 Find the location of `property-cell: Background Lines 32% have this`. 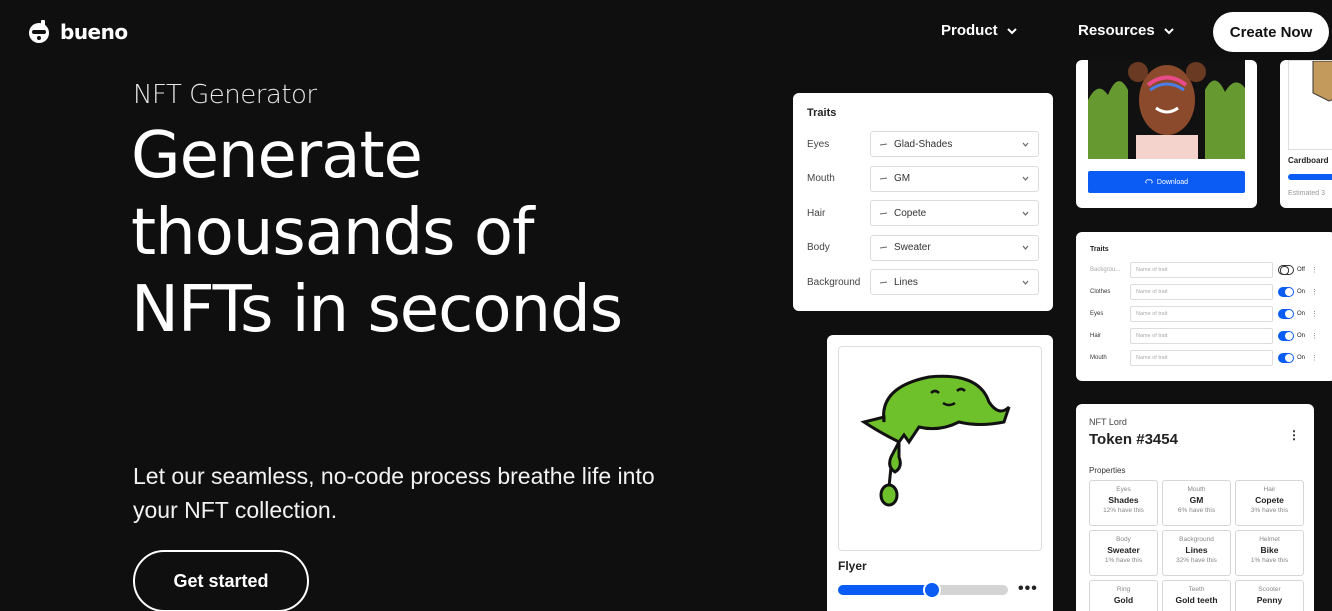

property-cell: Background Lines 32% have this is located at coordinates (1196, 553).